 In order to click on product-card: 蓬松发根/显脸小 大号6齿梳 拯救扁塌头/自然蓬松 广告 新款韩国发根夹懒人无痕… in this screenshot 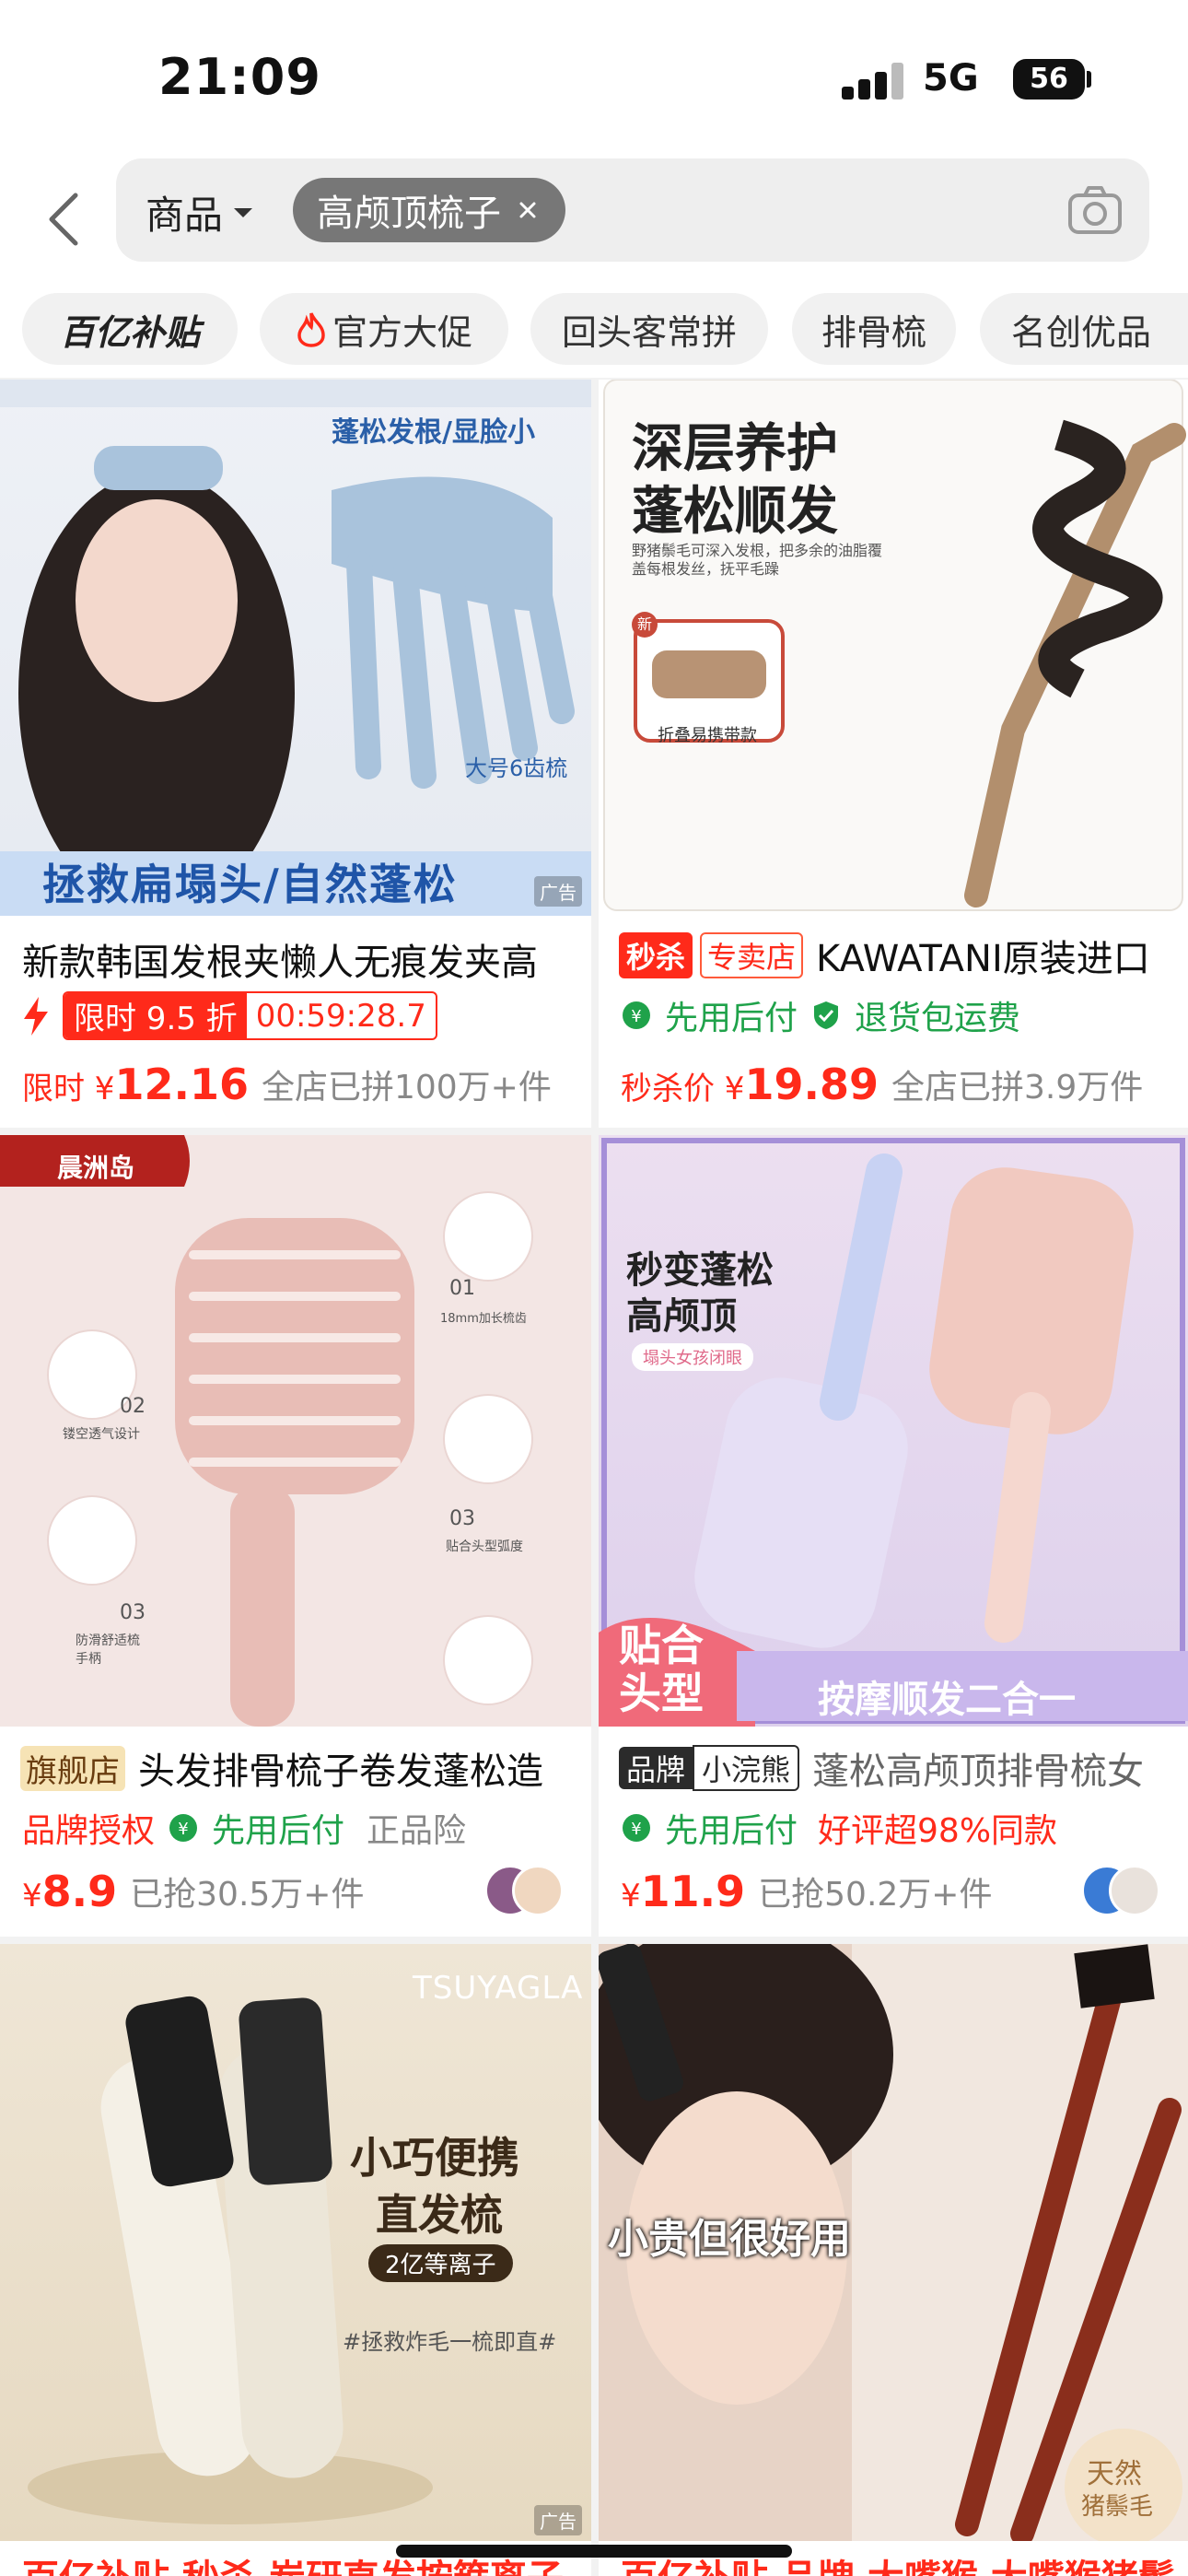, I will do `click(295, 754)`.